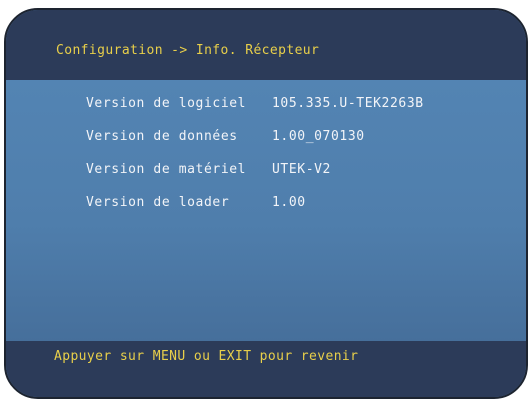 The image size is (532, 403). What do you see at coordinates (348, 103) in the screenshot?
I see `software-version-value: 105.335.U-TEK2263B` at bounding box center [348, 103].